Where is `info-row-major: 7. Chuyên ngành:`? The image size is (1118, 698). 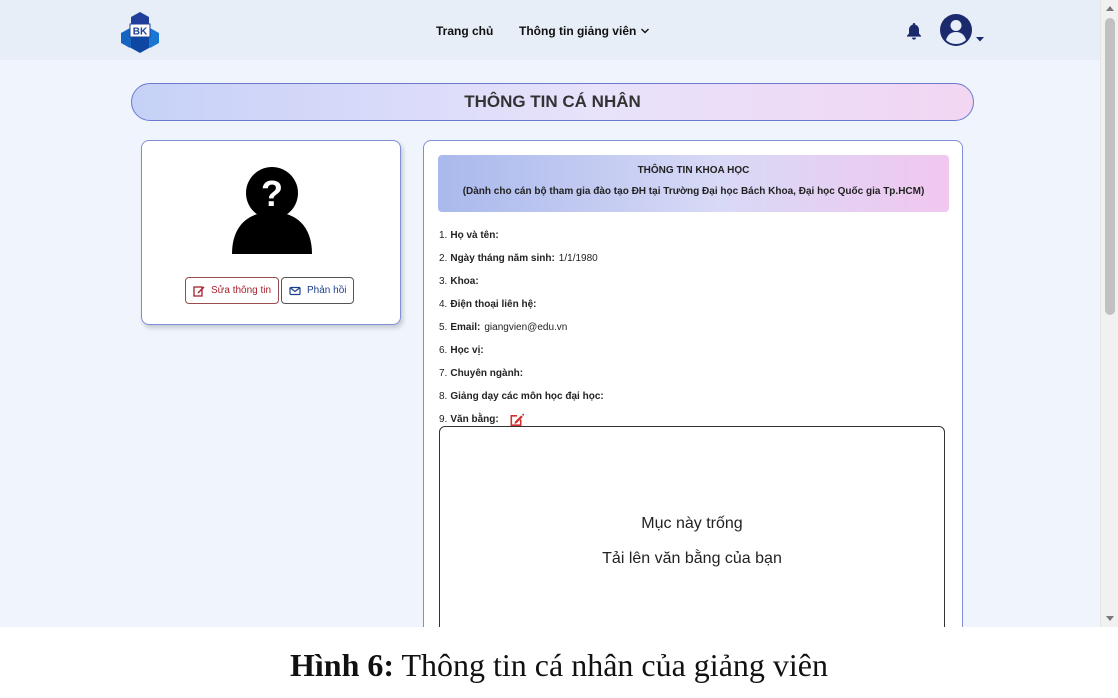 info-row-major: 7. Chuyên ngành: is located at coordinates (523, 373).